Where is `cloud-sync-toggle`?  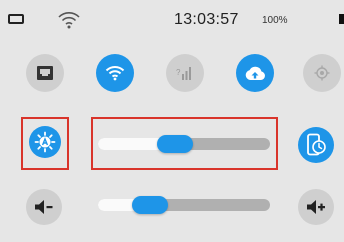
cloud-sync-toggle is located at coordinates (255, 73).